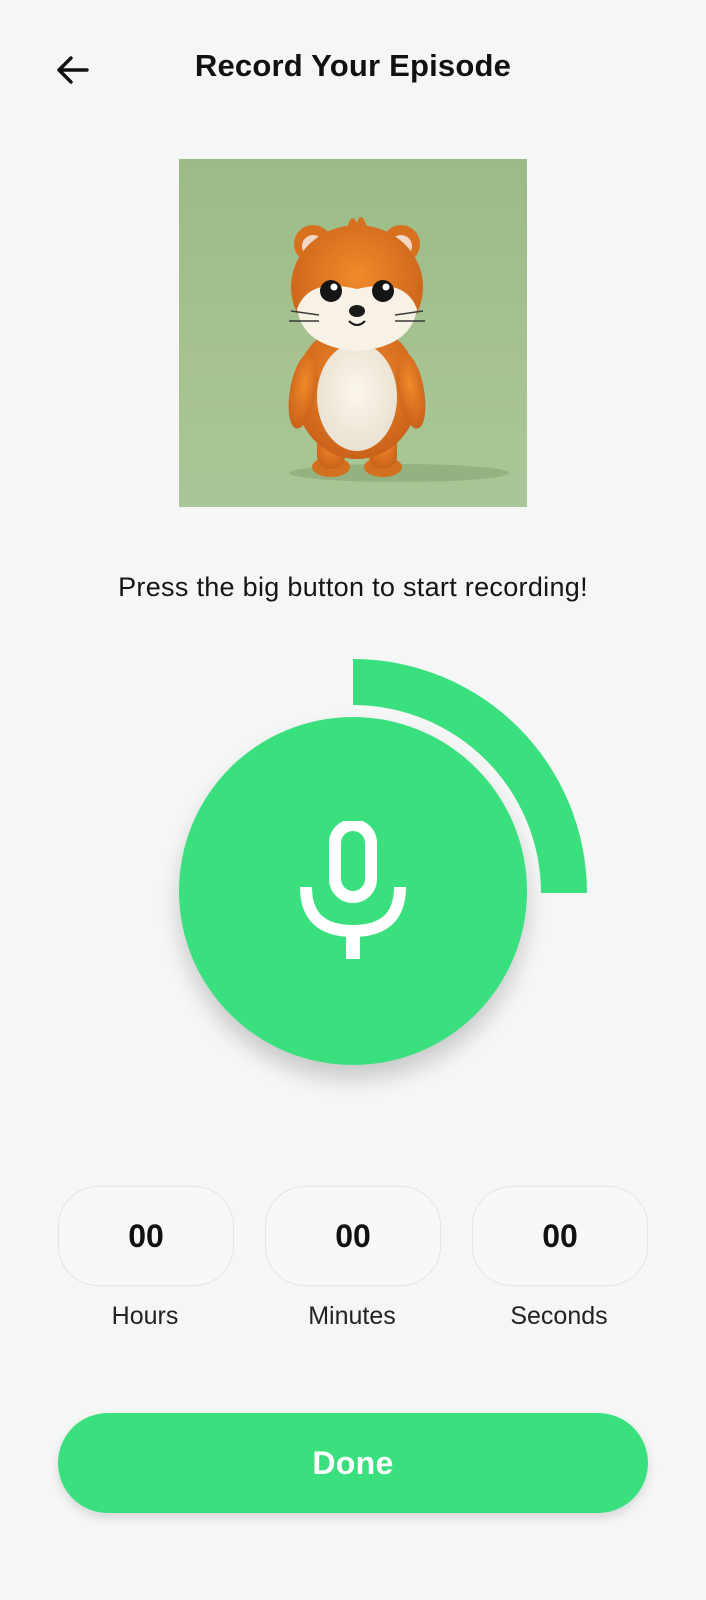 This screenshot has height=1600, width=706. Describe the element at coordinates (398, 349) in the screenshot. I see `hamster-illustration` at that location.